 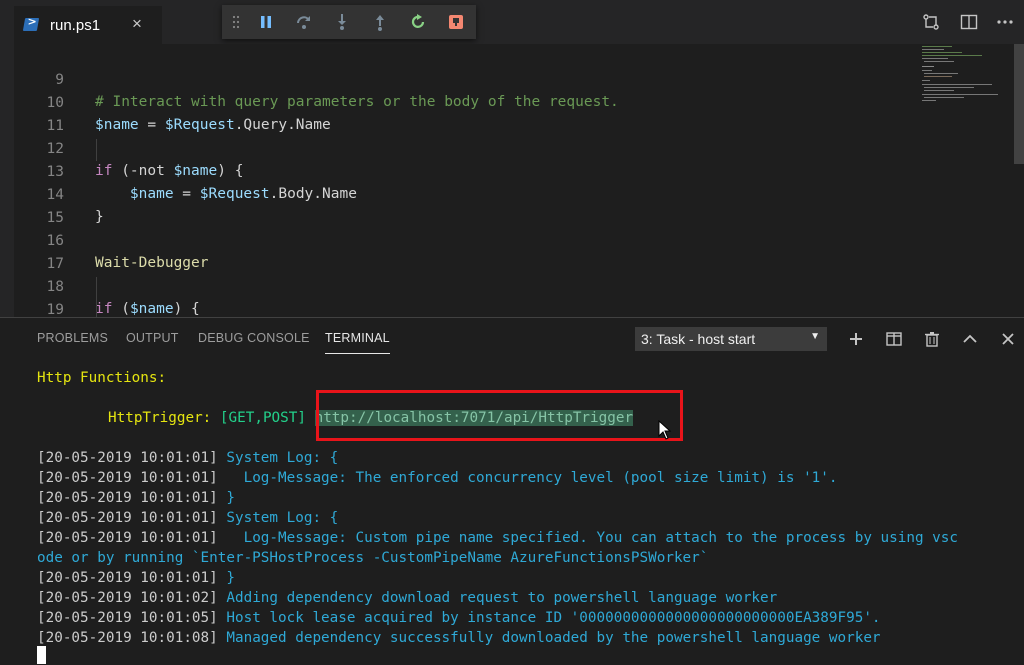 I want to click on code-line: 13 $name = $Request.Body.Name, so click(x=500, y=170).